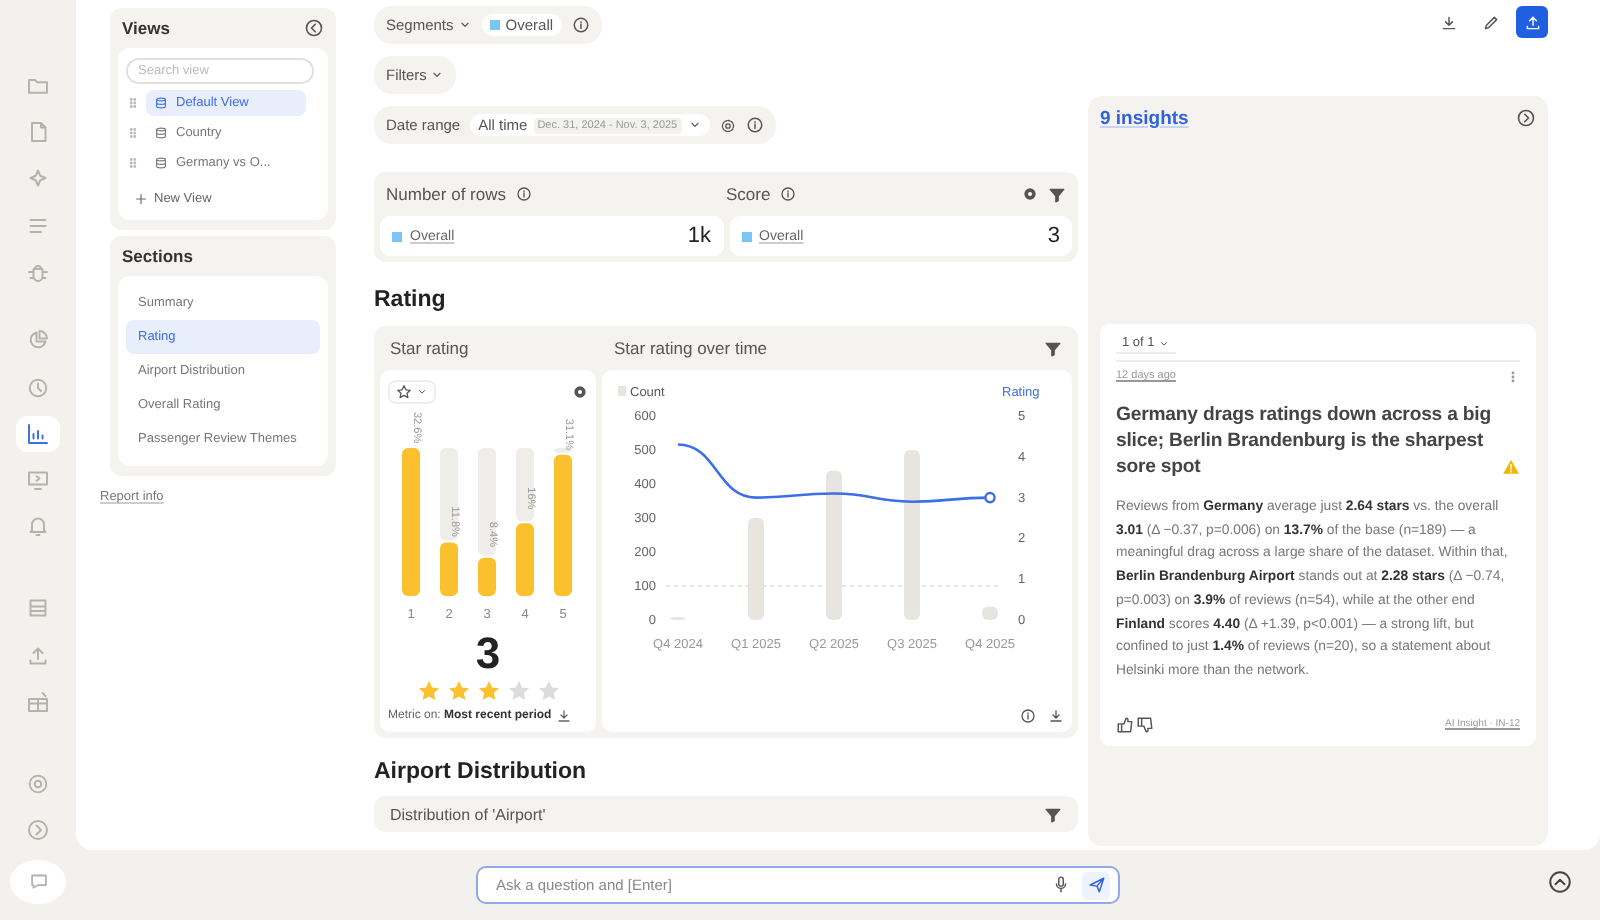 The height and width of the screenshot is (920, 1600). Describe the element at coordinates (1145, 724) in the screenshot. I see `thumbs-down-icon` at that location.